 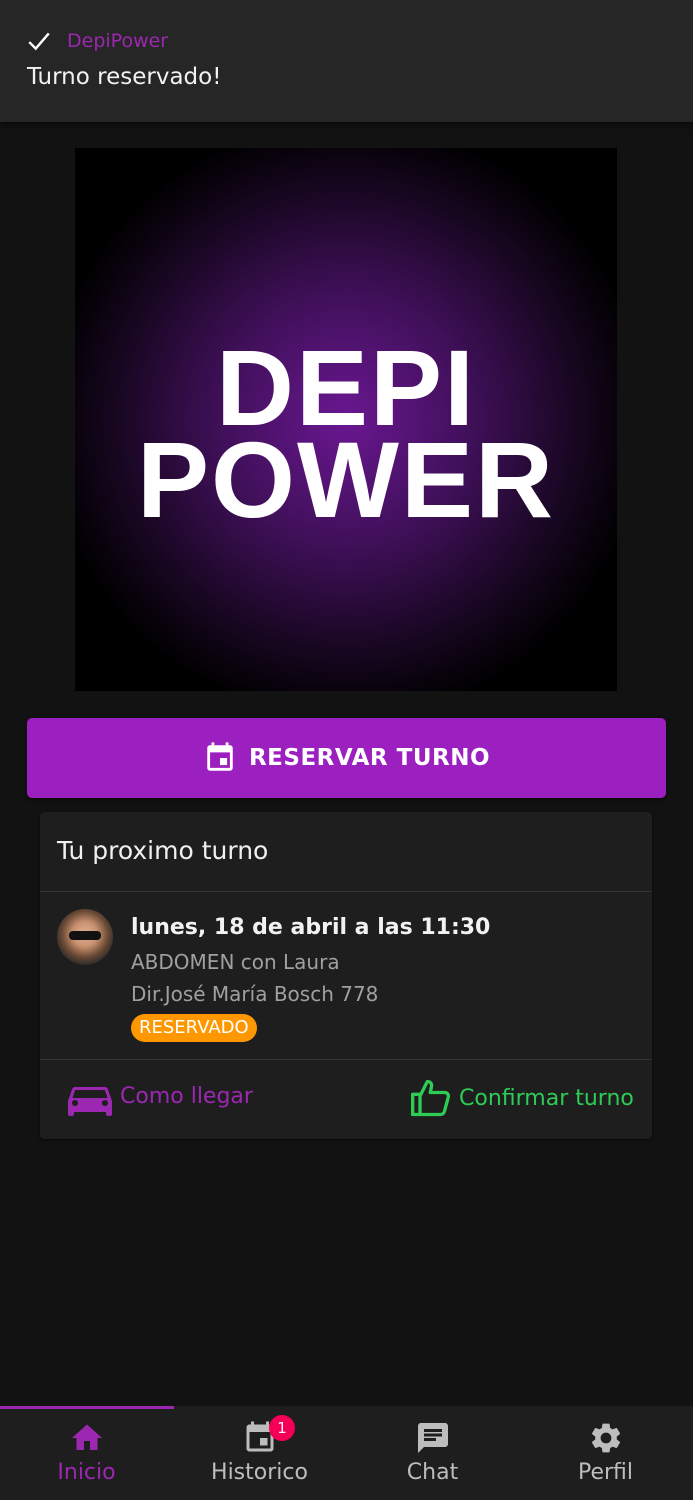 What do you see at coordinates (39, 41) in the screenshot?
I see `check-icon` at bounding box center [39, 41].